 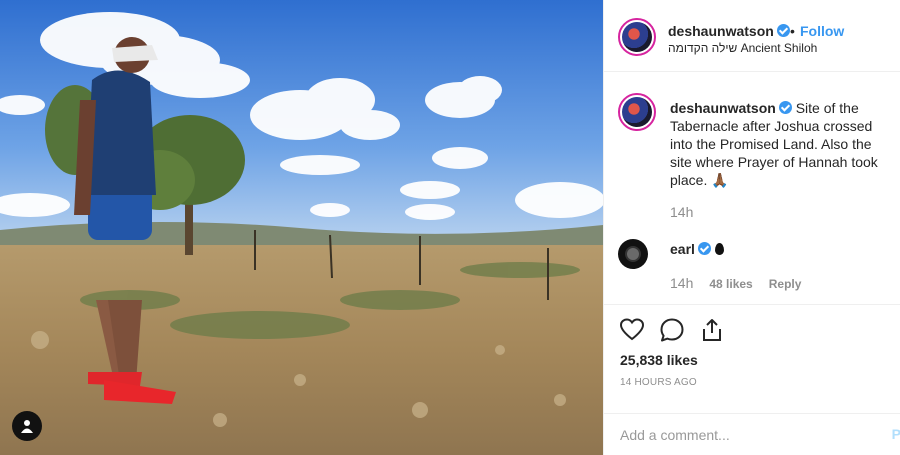 What do you see at coordinates (822, 31) in the screenshot?
I see `follow-button: Follow` at bounding box center [822, 31].